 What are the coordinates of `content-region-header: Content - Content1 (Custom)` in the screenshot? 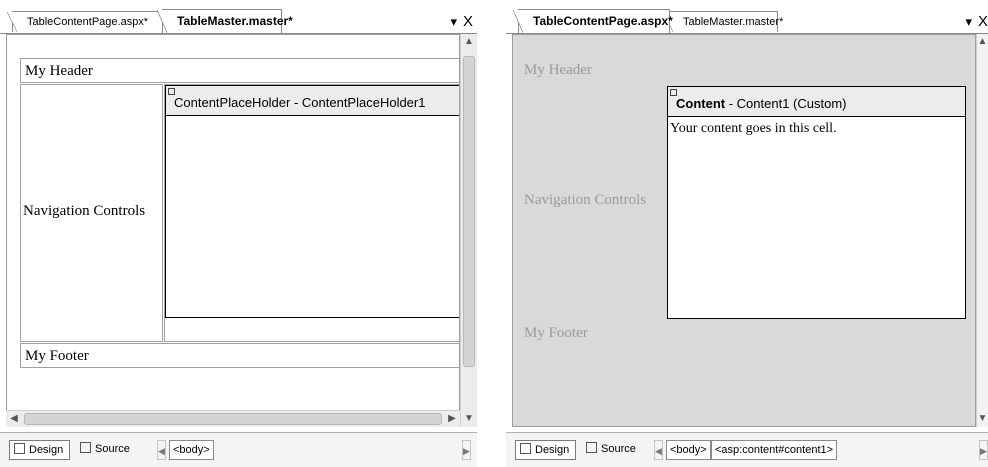 It's located at (816, 102).